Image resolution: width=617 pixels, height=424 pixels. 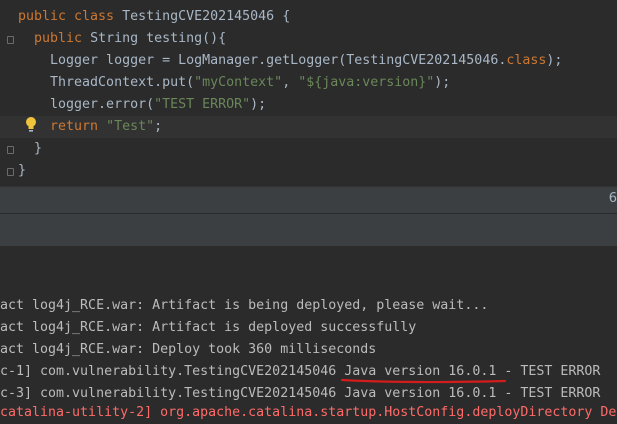 What do you see at coordinates (31, 125) in the screenshot?
I see `lightbulb-icon` at bounding box center [31, 125].